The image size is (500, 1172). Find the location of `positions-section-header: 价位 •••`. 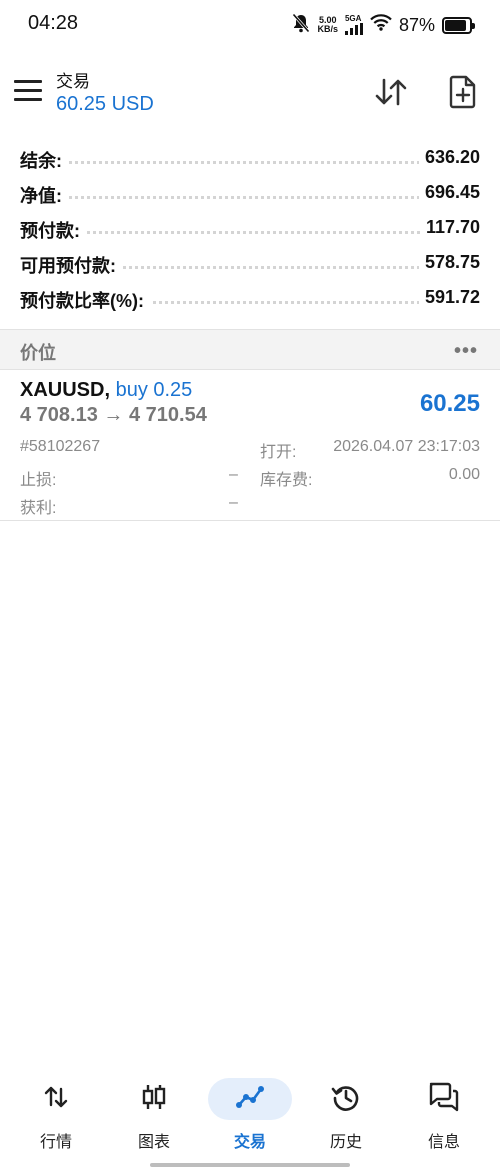

positions-section-header: 价位 ••• is located at coordinates (250, 349).